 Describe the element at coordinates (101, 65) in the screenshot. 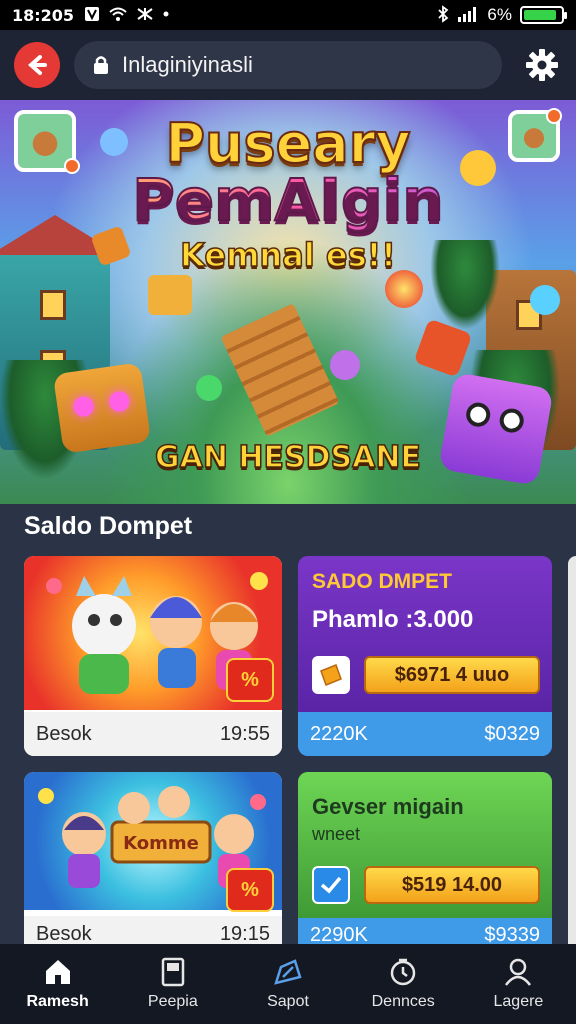

I see `lock-icon` at that location.